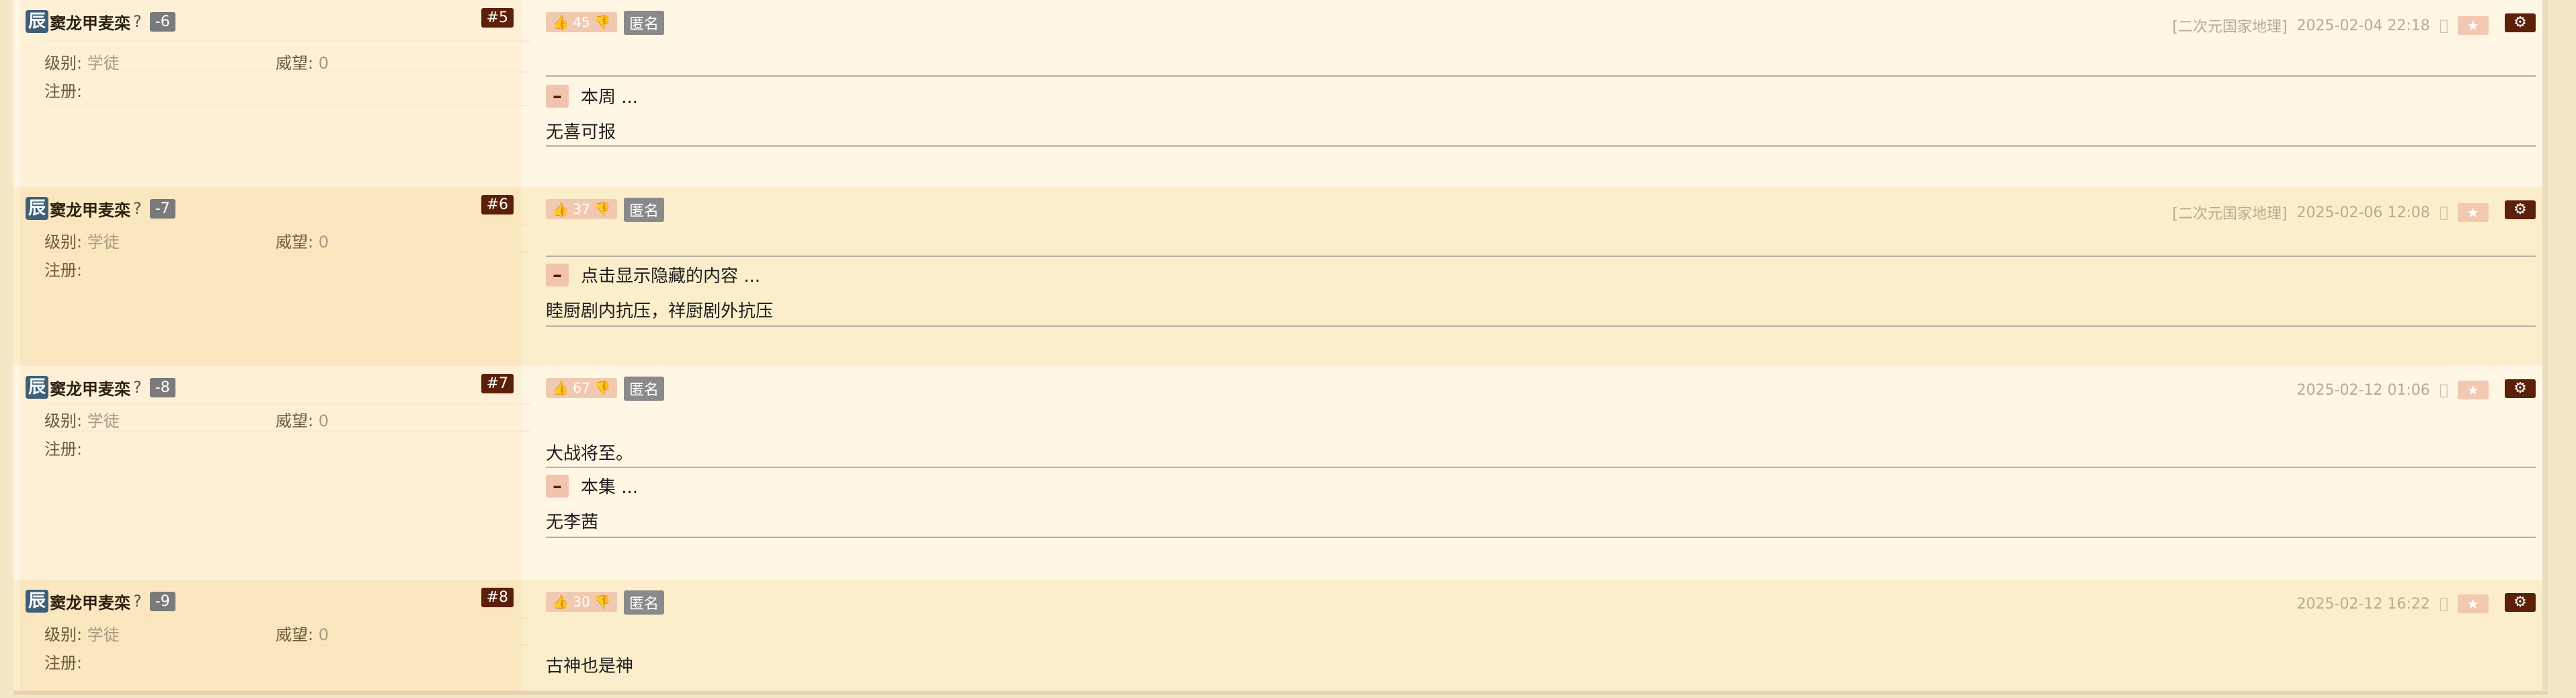 This screenshot has height=698, width=2576. What do you see at coordinates (1541, 537) in the screenshot?
I see `quote-bottom-line` at bounding box center [1541, 537].